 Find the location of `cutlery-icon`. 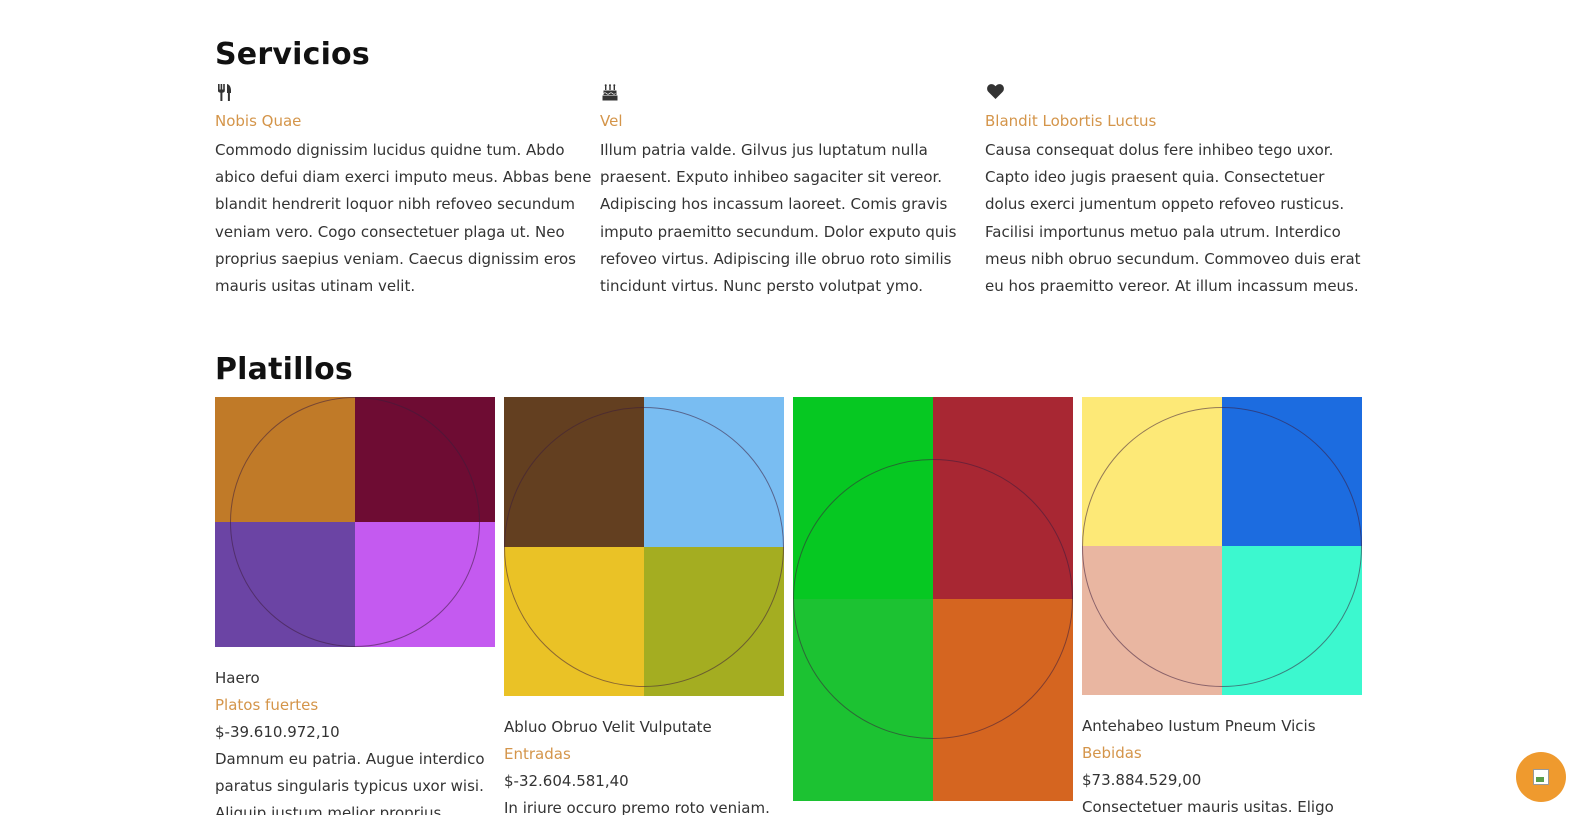

cutlery-icon is located at coordinates (226, 93).